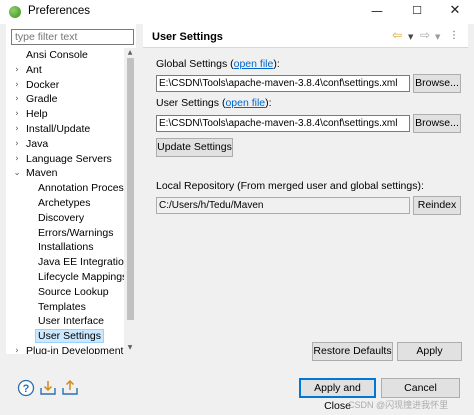 The width and height of the screenshot is (474, 415). Describe the element at coordinates (72, 37) in the screenshot. I see `filter-input` at that location.